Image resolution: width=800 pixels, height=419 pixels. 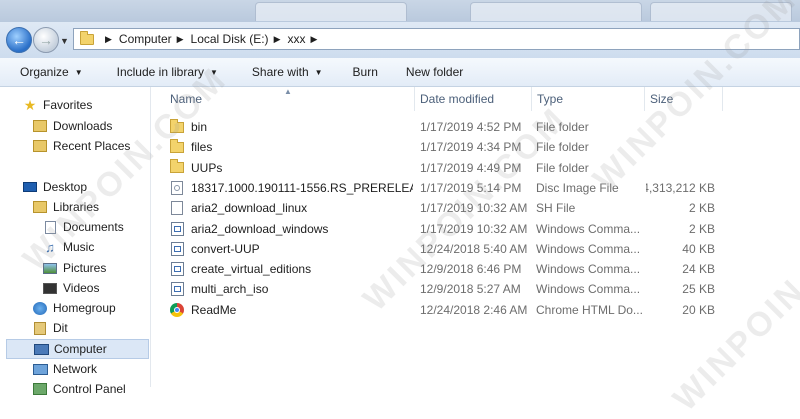 What do you see at coordinates (30, 104) in the screenshot?
I see `star-icon: ★` at bounding box center [30, 104].